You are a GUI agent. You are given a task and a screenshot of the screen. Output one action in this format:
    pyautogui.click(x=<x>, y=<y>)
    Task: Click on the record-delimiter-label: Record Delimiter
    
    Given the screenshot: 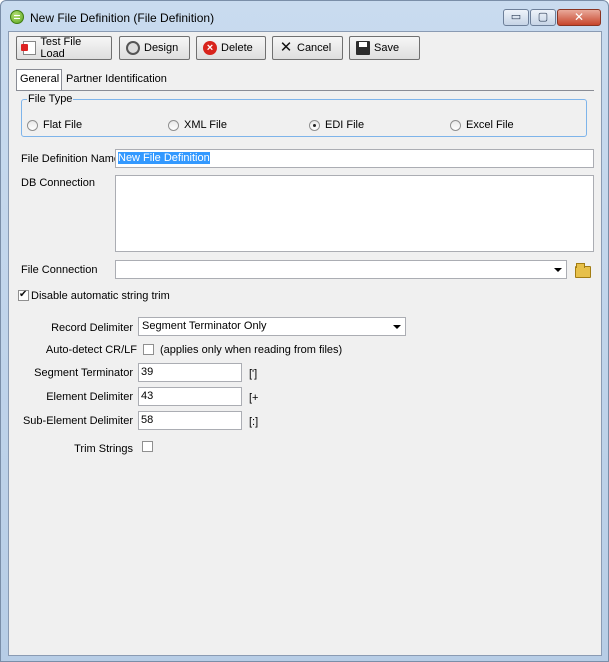 What is the action you would take?
    pyautogui.click(x=92, y=328)
    